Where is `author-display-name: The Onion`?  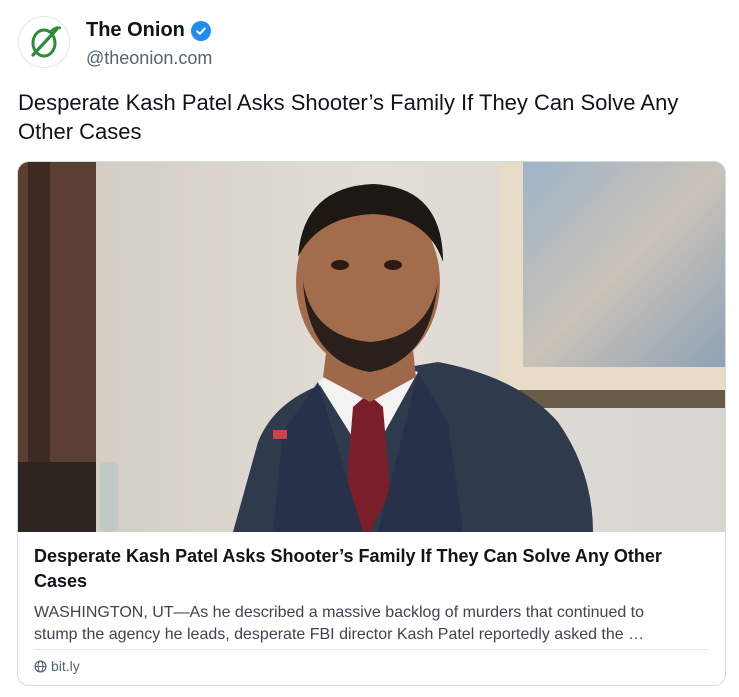 author-display-name: The Onion is located at coordinates (135, 30).